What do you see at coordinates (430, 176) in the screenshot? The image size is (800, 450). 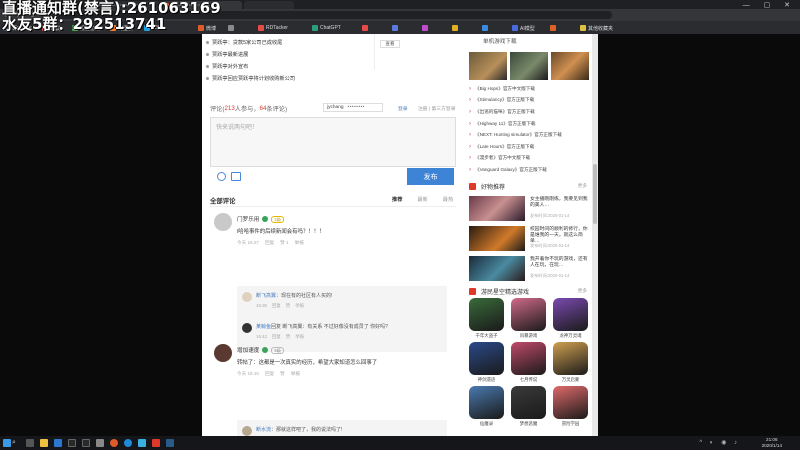 I see `post-comment-button: 发布` at bounding box center [430, 176].